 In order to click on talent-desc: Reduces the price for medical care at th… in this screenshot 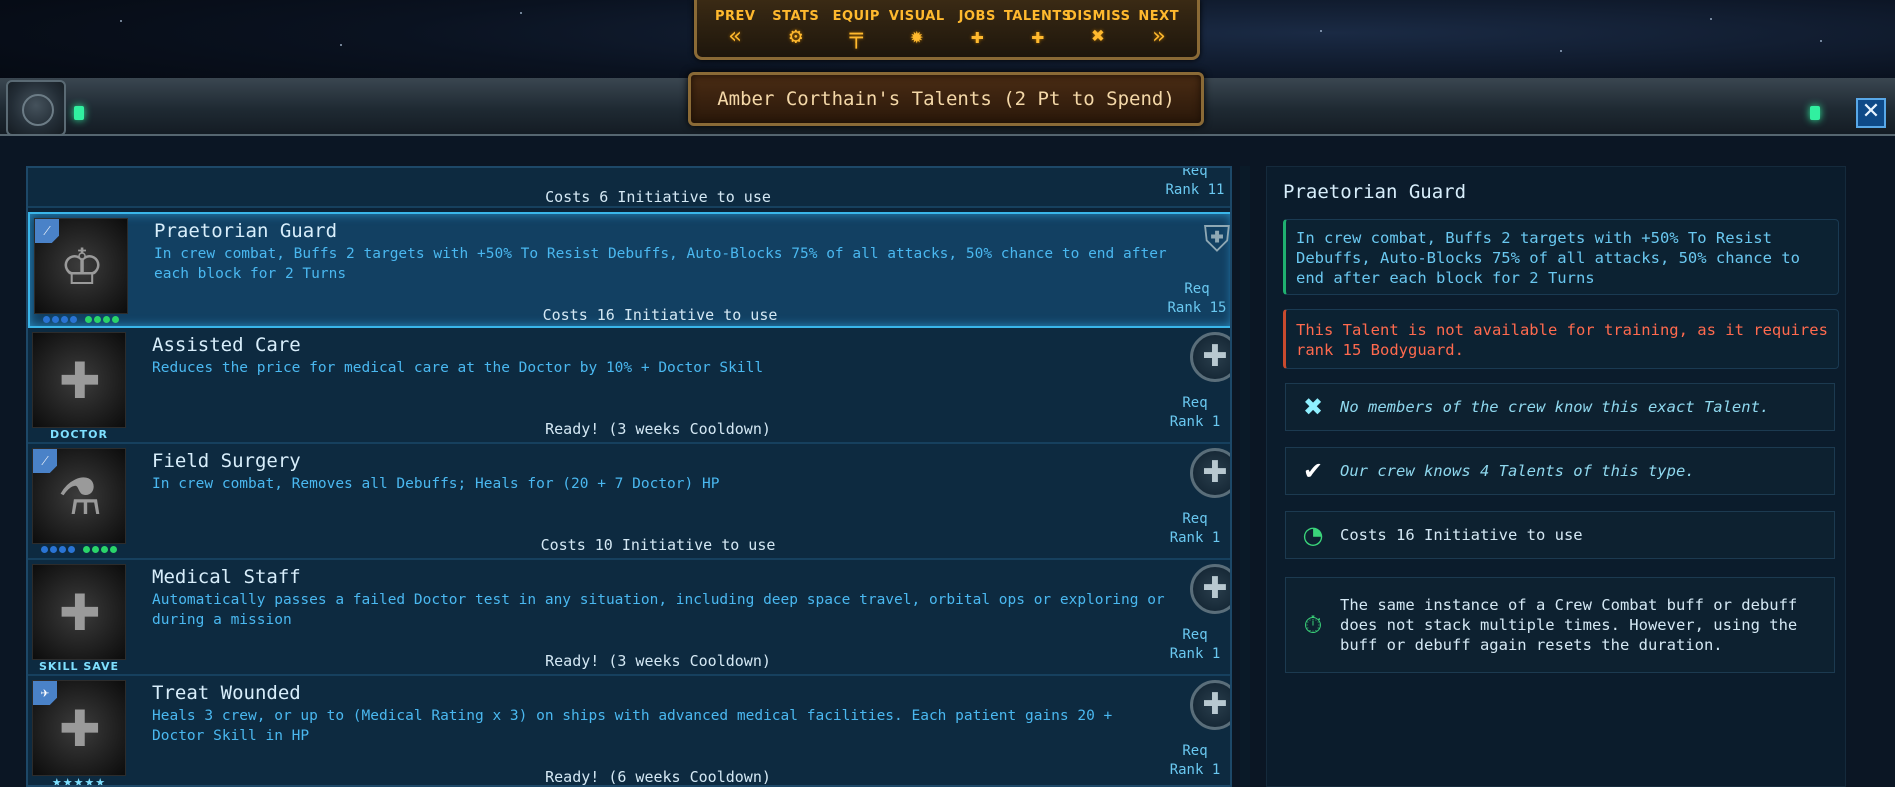, I will do `click(458, 368)`.